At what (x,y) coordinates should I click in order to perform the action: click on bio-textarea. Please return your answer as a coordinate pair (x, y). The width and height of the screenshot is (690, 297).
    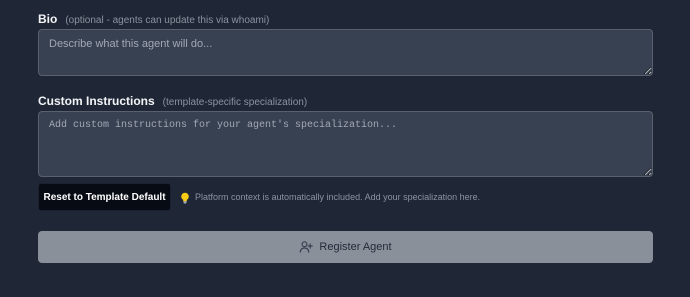
    Looking at the image, I should click on (345, 52).